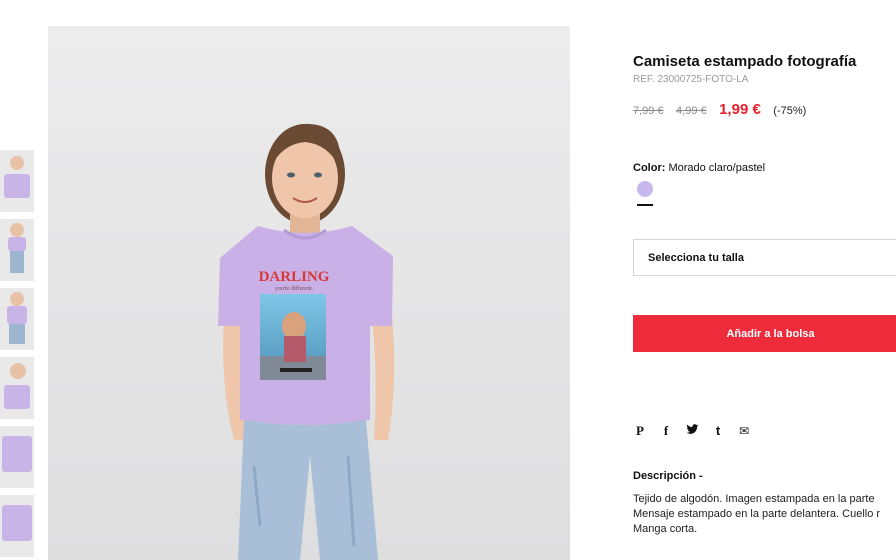 The height and width of the screenshot is (560, 896). What do you see at coordinates (668, 476) in the screenshot?
I see `description-title: Descripción -` at bounding box center [668, 476].